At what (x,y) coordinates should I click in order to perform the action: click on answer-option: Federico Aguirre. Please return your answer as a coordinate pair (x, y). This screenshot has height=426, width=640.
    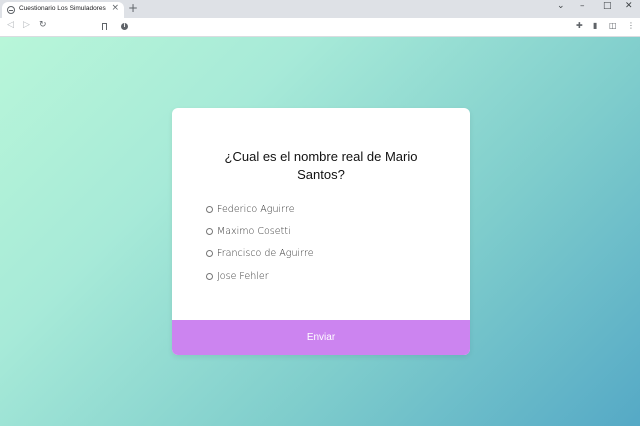
    Looking at the image, I should click on (260, 209).